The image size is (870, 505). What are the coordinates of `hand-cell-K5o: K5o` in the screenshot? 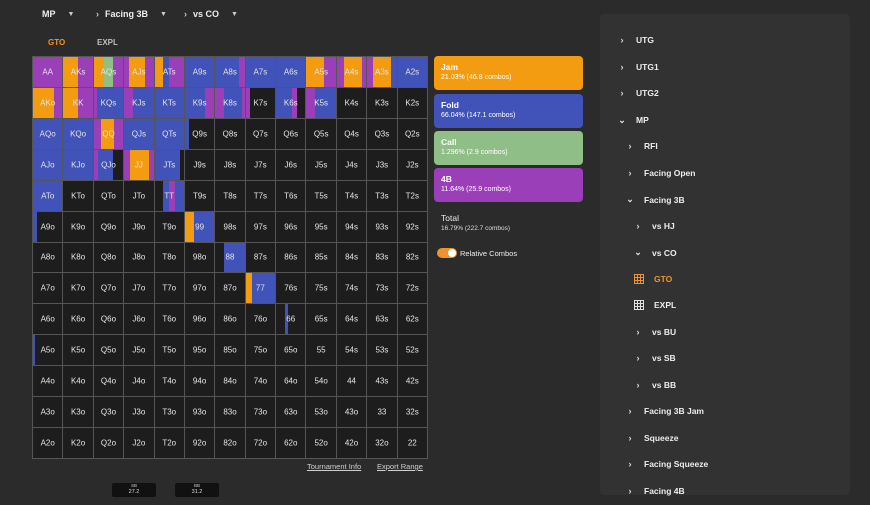 It's located at (78, 351).